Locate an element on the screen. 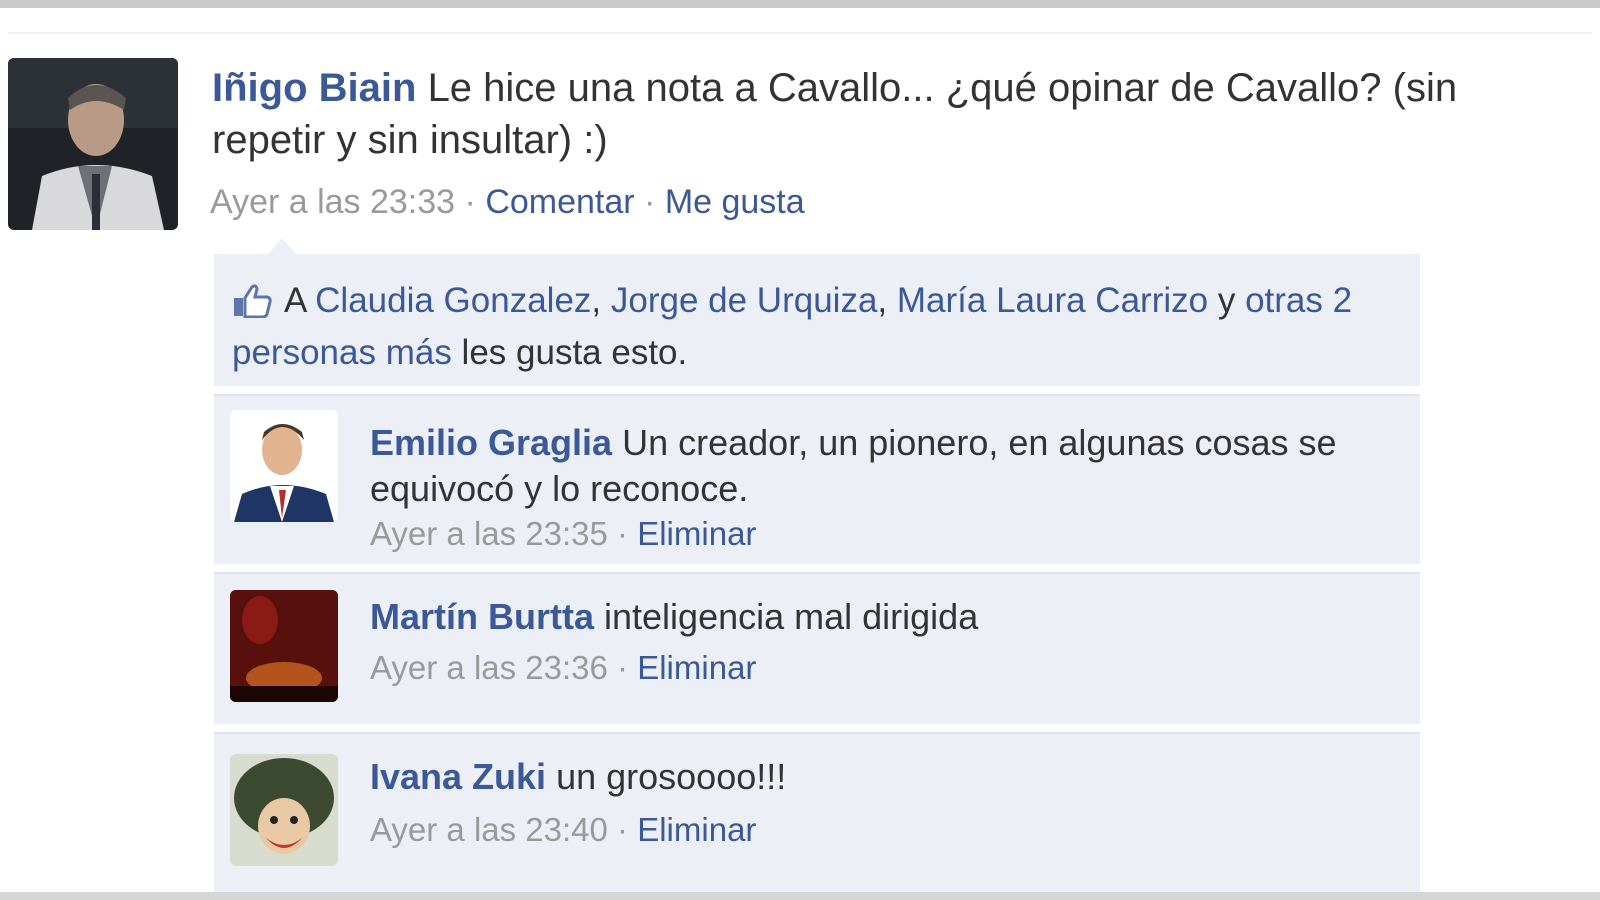  comment-text: inteligencia mal dirigida is located at coordinates (791, 616).